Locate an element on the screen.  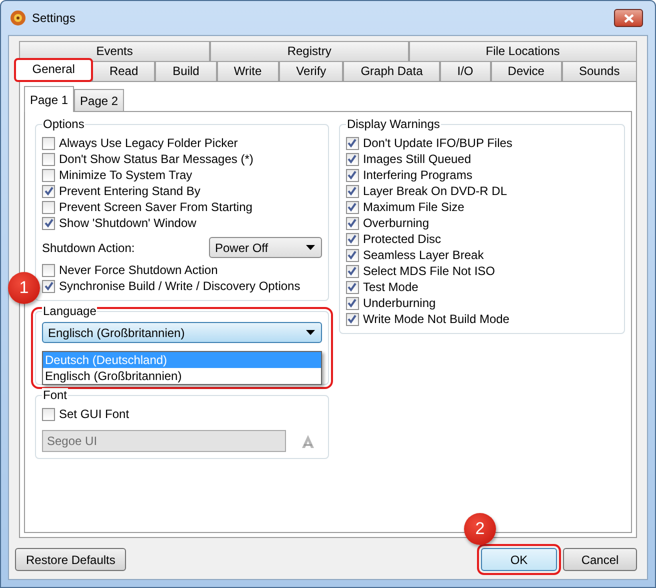
tab: Write is located at coordinates (247, 71).